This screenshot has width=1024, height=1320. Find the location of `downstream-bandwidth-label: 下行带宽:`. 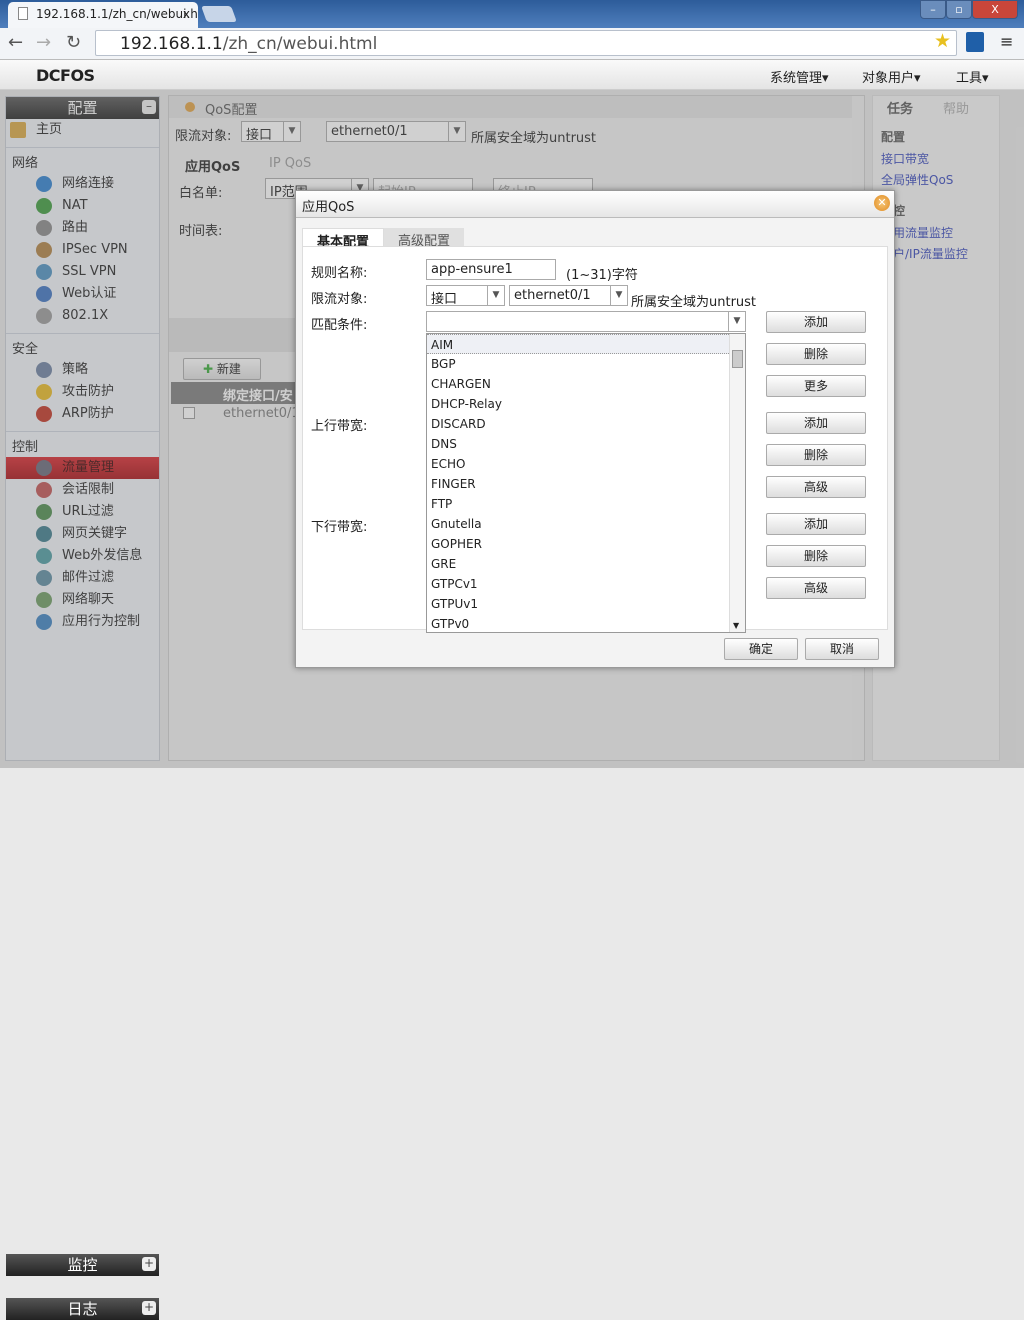

downstream-bandwidth-label: 下行带宽: is located at coordinates (339, 527).